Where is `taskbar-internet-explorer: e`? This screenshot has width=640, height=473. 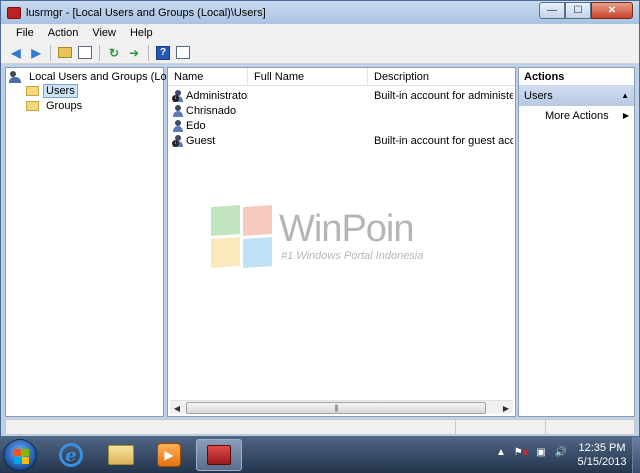
taskbar-internet-explorer: e is located at coordinates (71, 455).